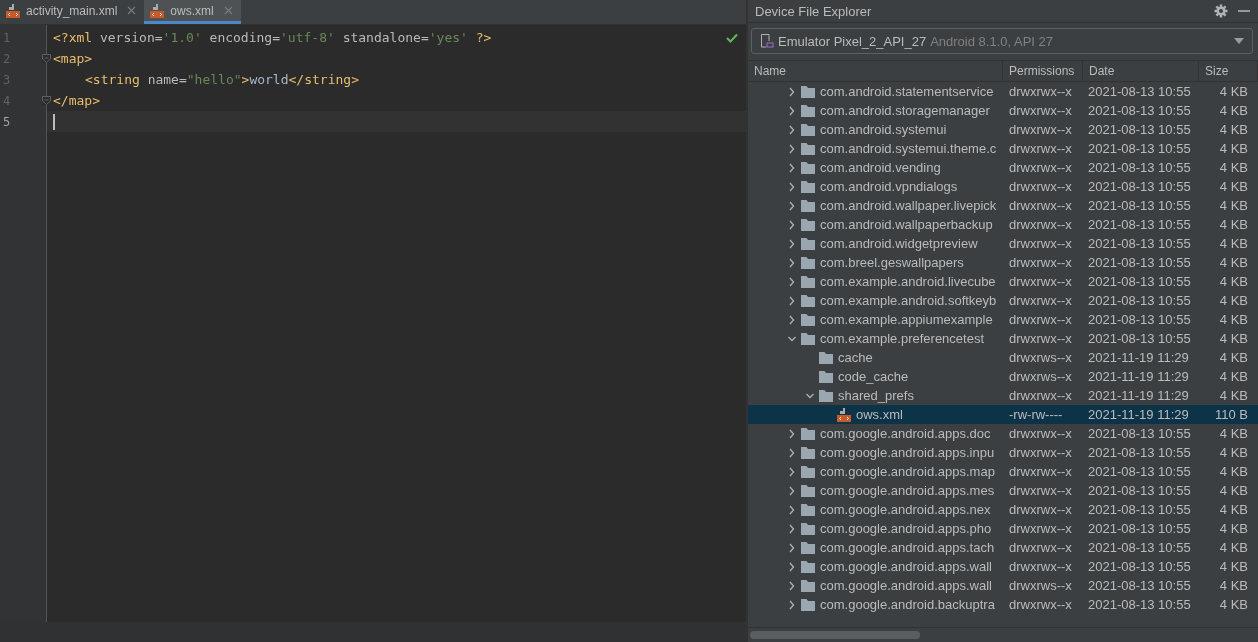 The width and height of the screenshot is (1258, 642). I want to click on file-name: com.google.android.apps.tach, so click(907, 547).